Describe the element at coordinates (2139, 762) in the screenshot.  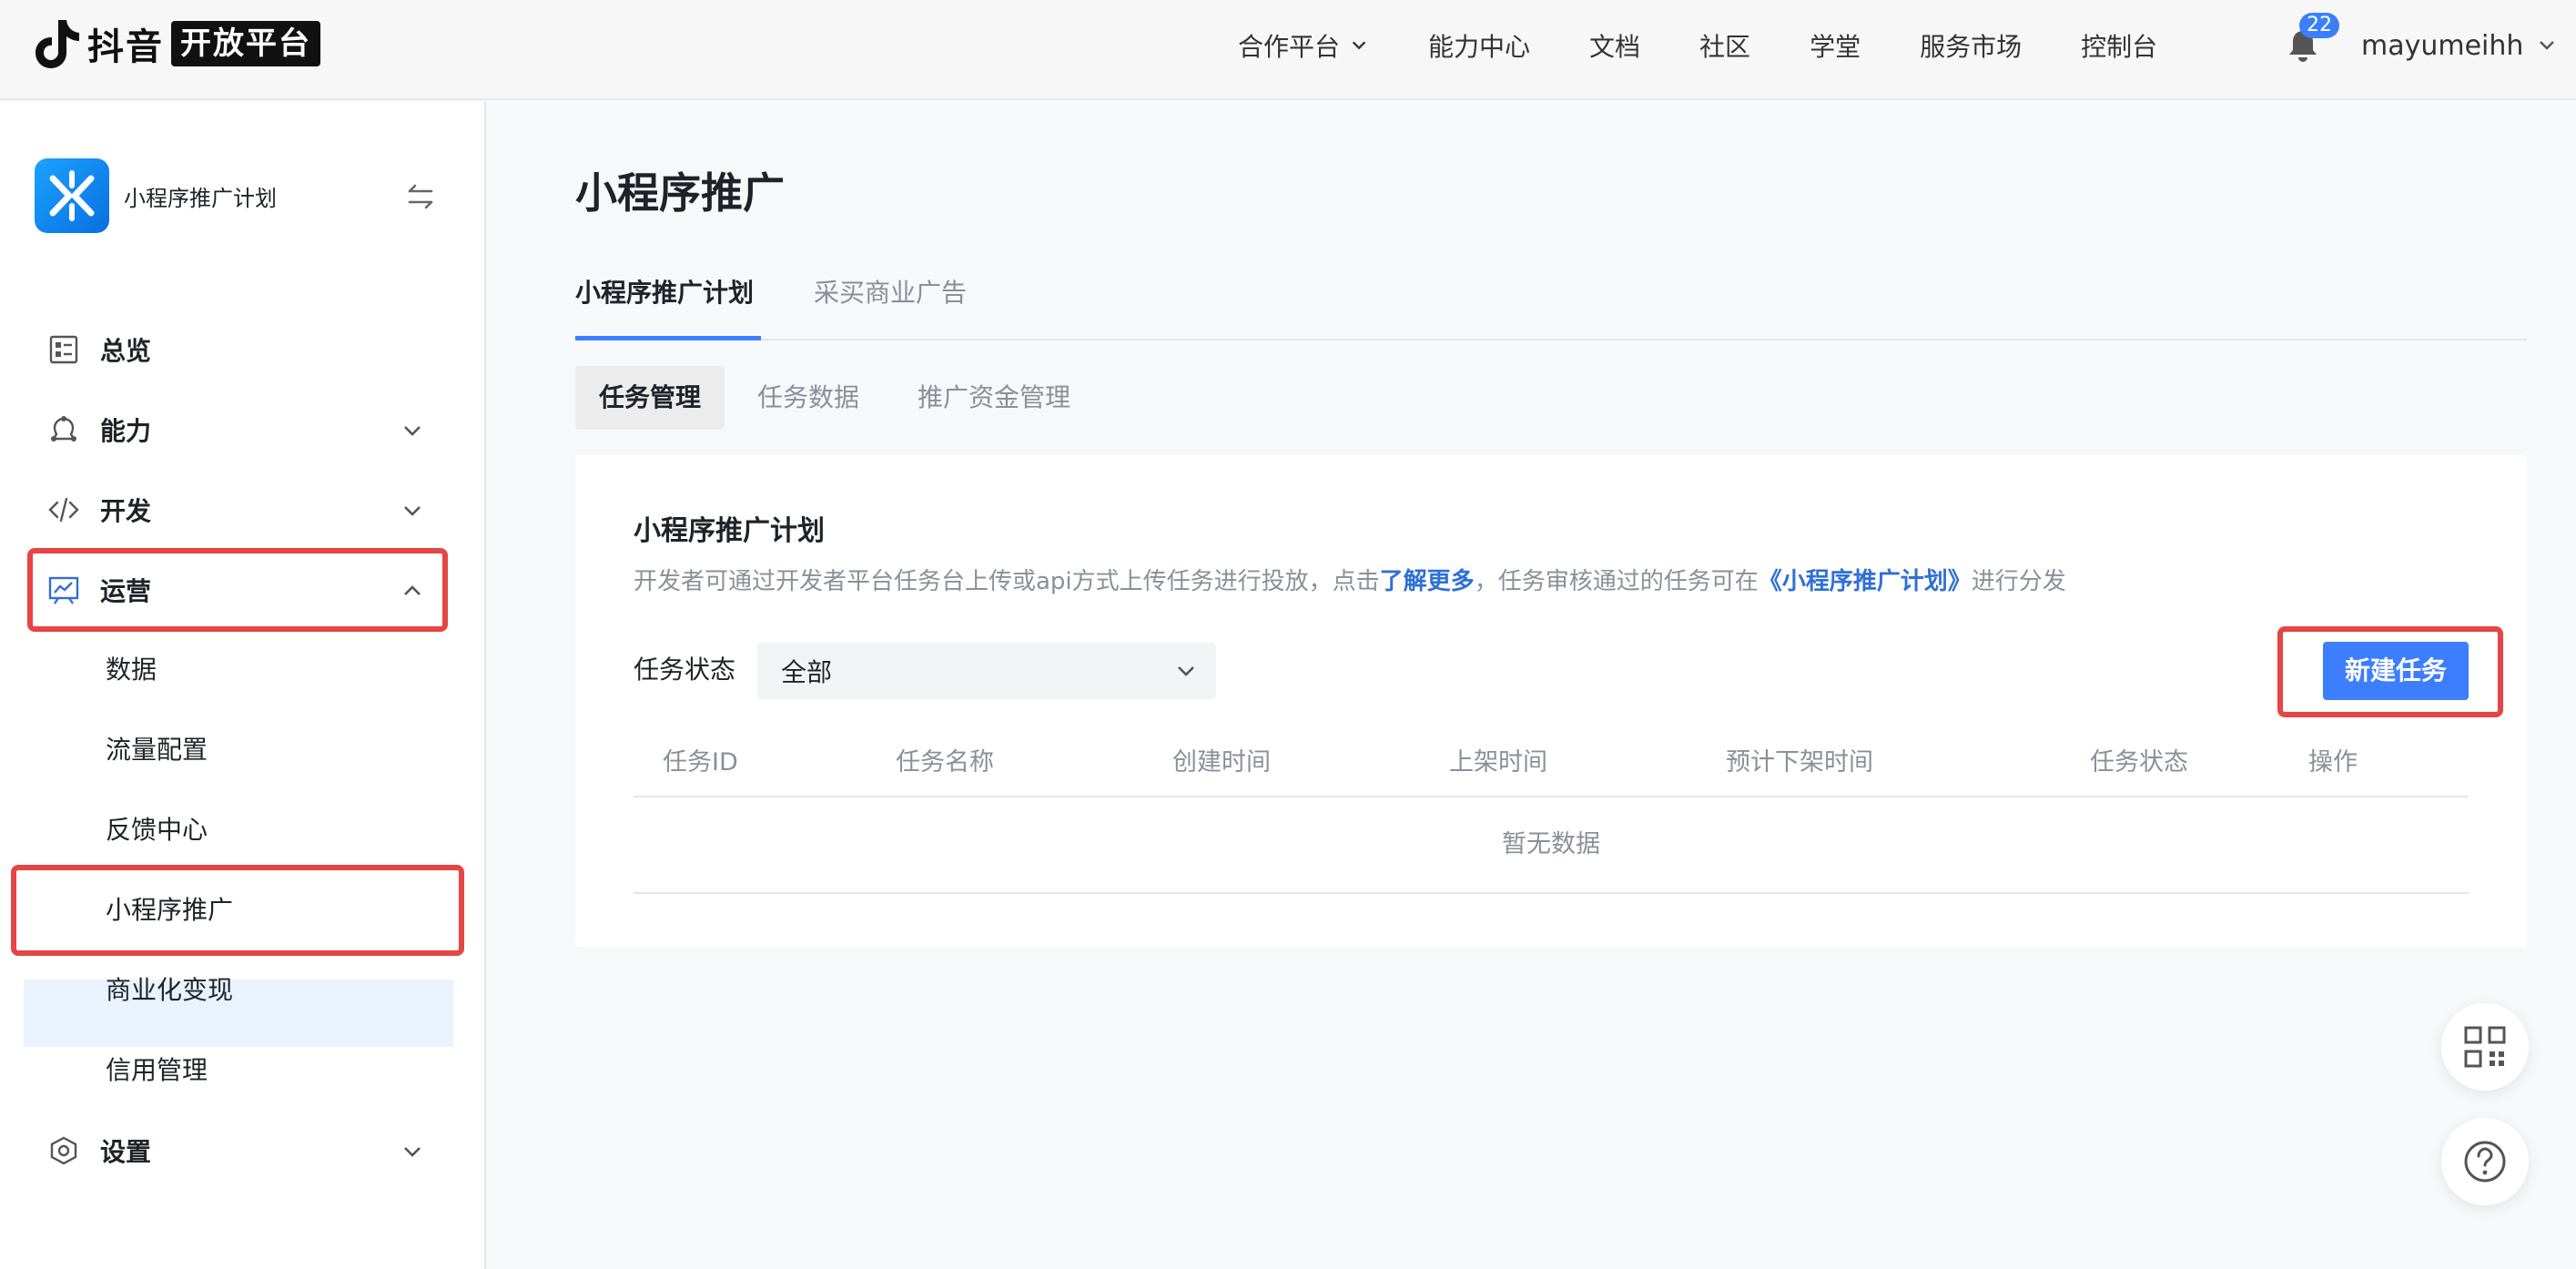
I see `column-header: 任务状态` at that location.